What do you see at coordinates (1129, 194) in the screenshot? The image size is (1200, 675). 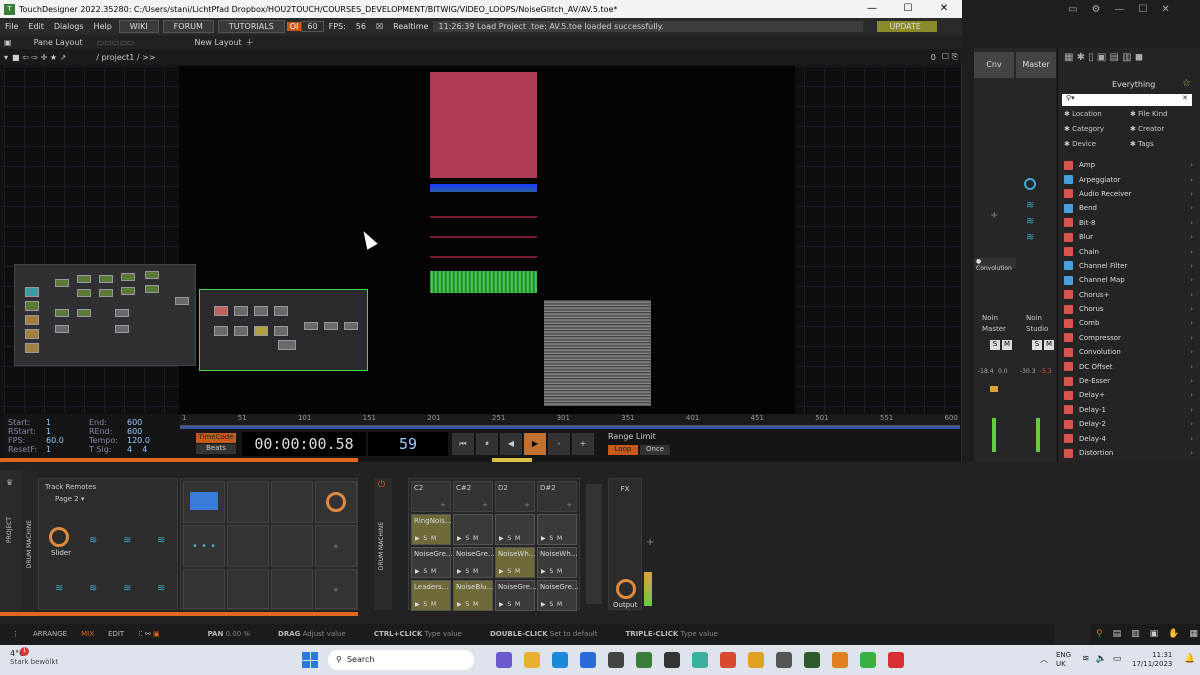 I see `browser-item: Audio Receiver ›` at bounding box center [1129, 194].